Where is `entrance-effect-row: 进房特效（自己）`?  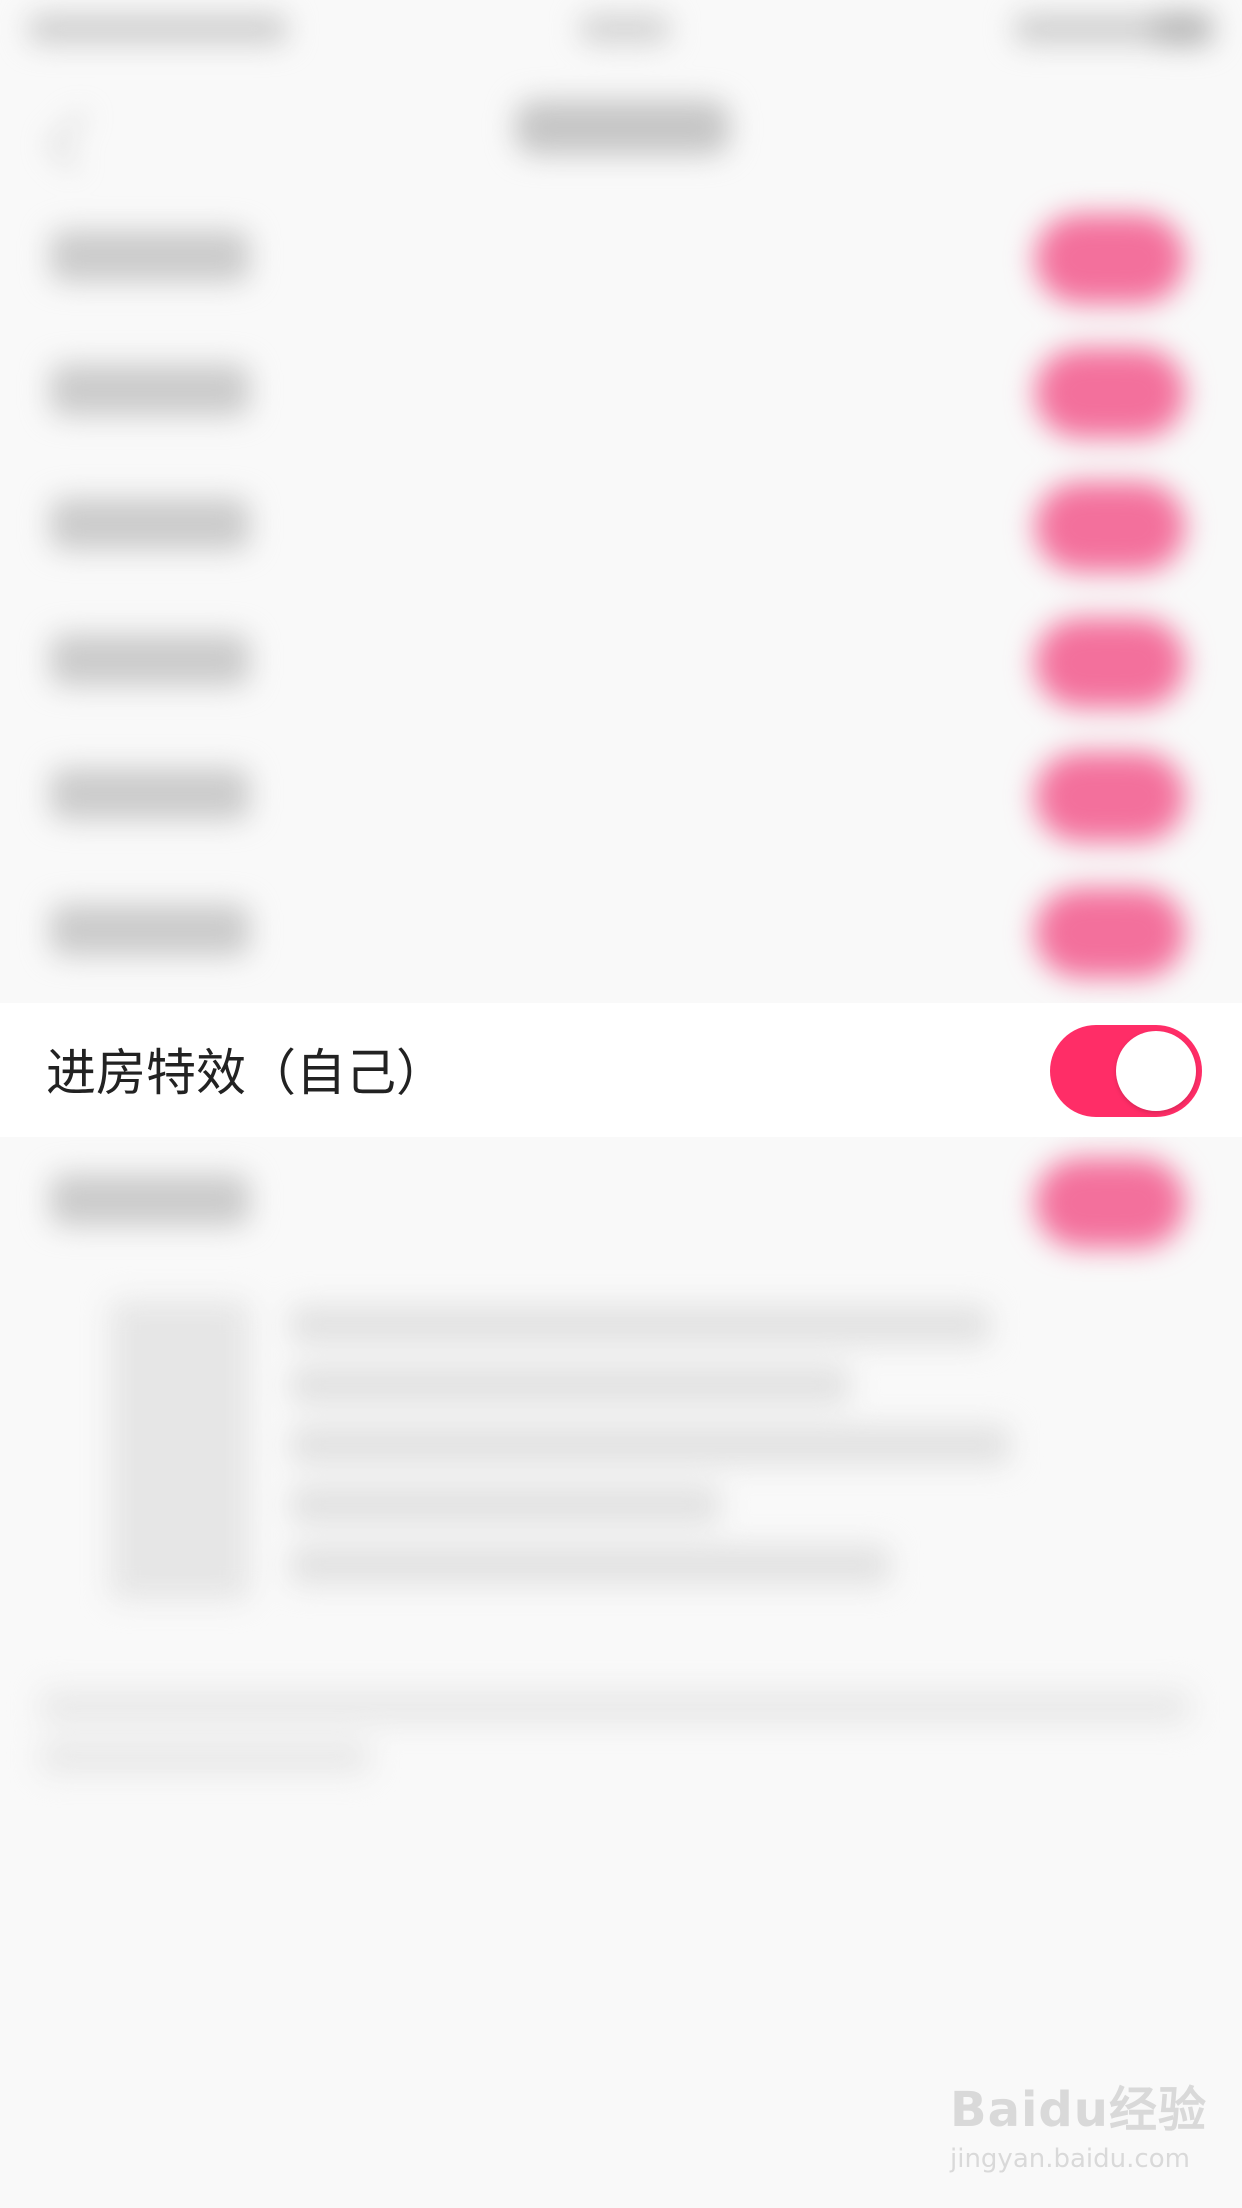
entrance-effect-row: 进房特效（自己） is located at coordinates (621, 1070).